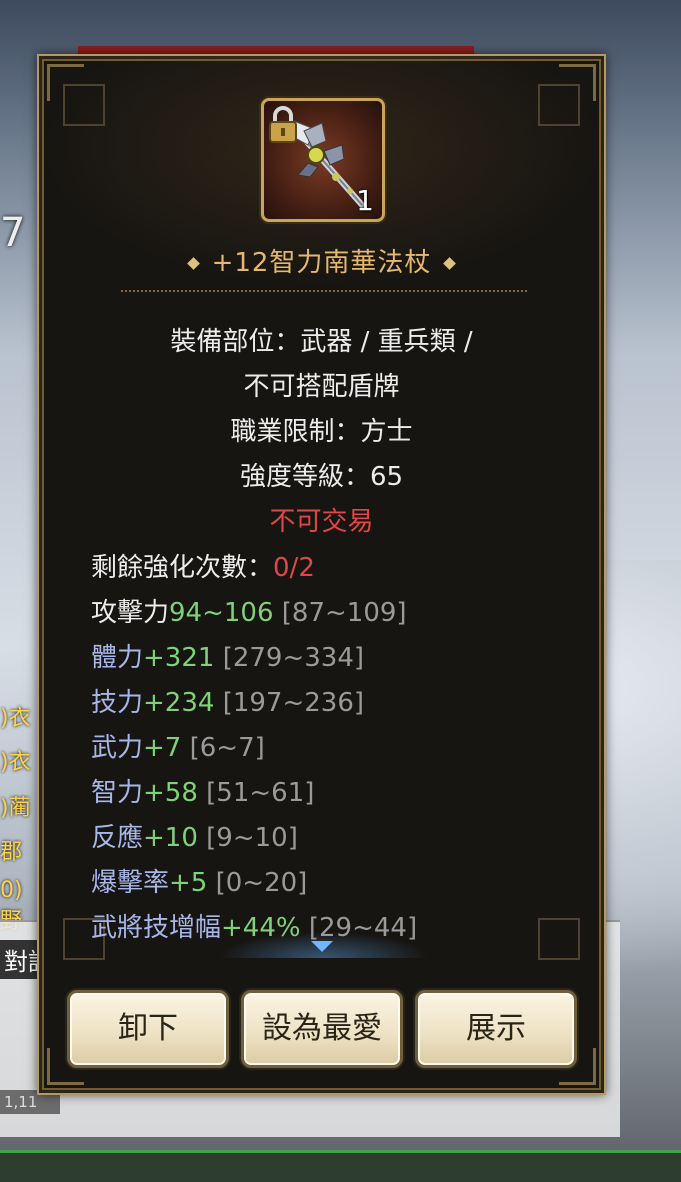 Image resolution: width=681 pixels, height=1182 pixels. Describe the element at coordinates (130, 883) in the screenshot. I see `stat-label: 爆擊率` at that location.